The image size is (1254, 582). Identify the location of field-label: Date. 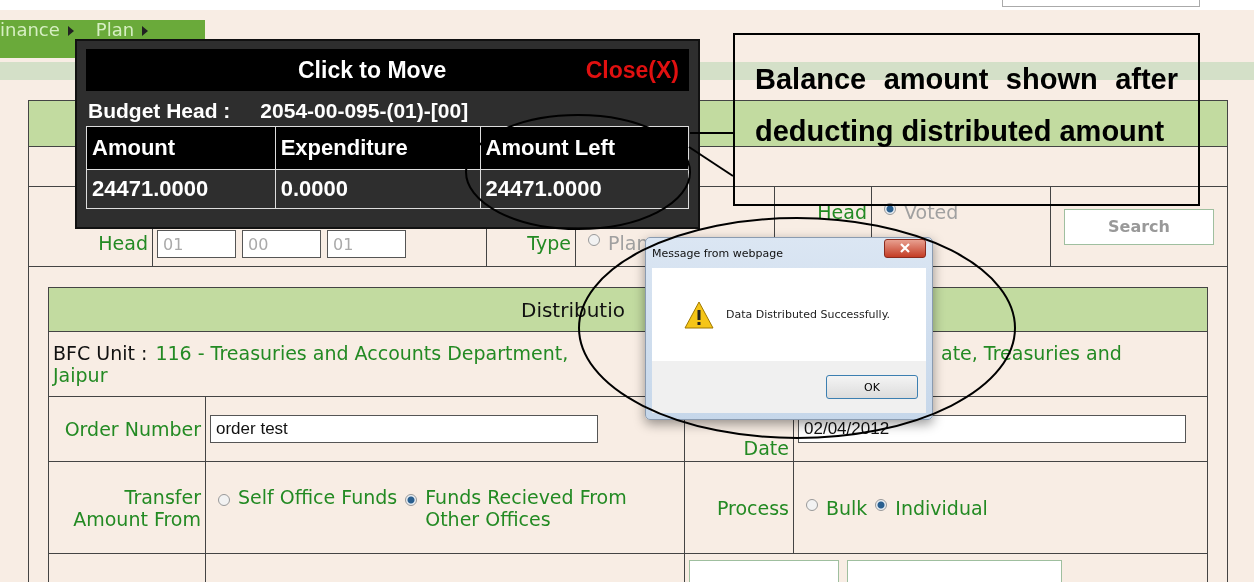
(766, 448).